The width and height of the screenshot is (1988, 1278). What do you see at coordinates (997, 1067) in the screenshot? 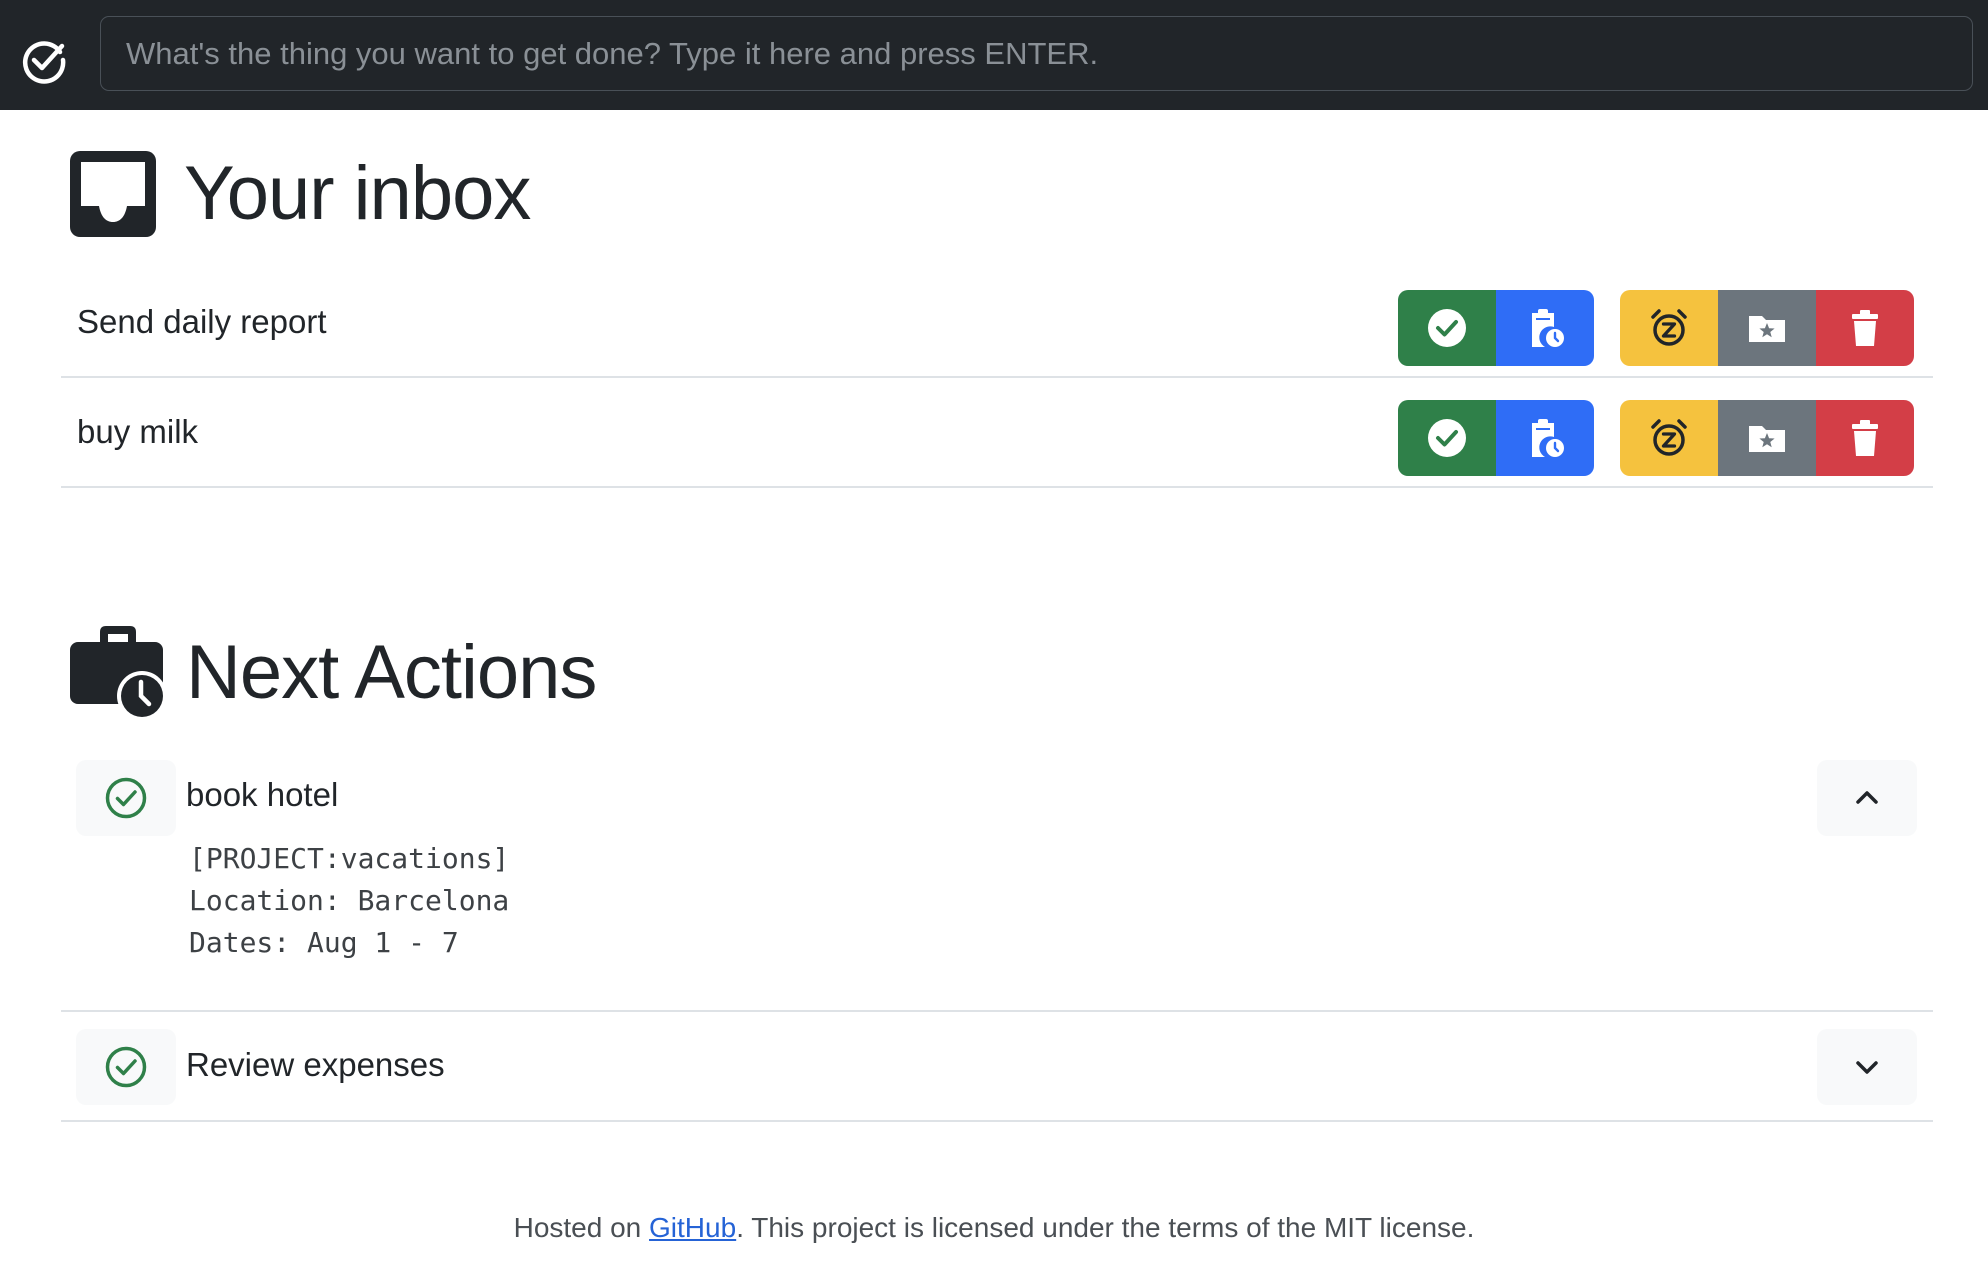
I see `next-action-item: Review expenses` at bounding box center [997, 1067].